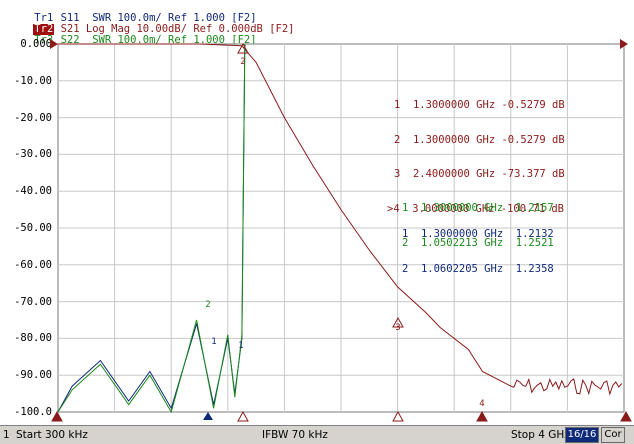  What do you see at coordinates (208, 416) in the screenshot?
I see `marker-bottom-blue` at bounding box center [208, 416].